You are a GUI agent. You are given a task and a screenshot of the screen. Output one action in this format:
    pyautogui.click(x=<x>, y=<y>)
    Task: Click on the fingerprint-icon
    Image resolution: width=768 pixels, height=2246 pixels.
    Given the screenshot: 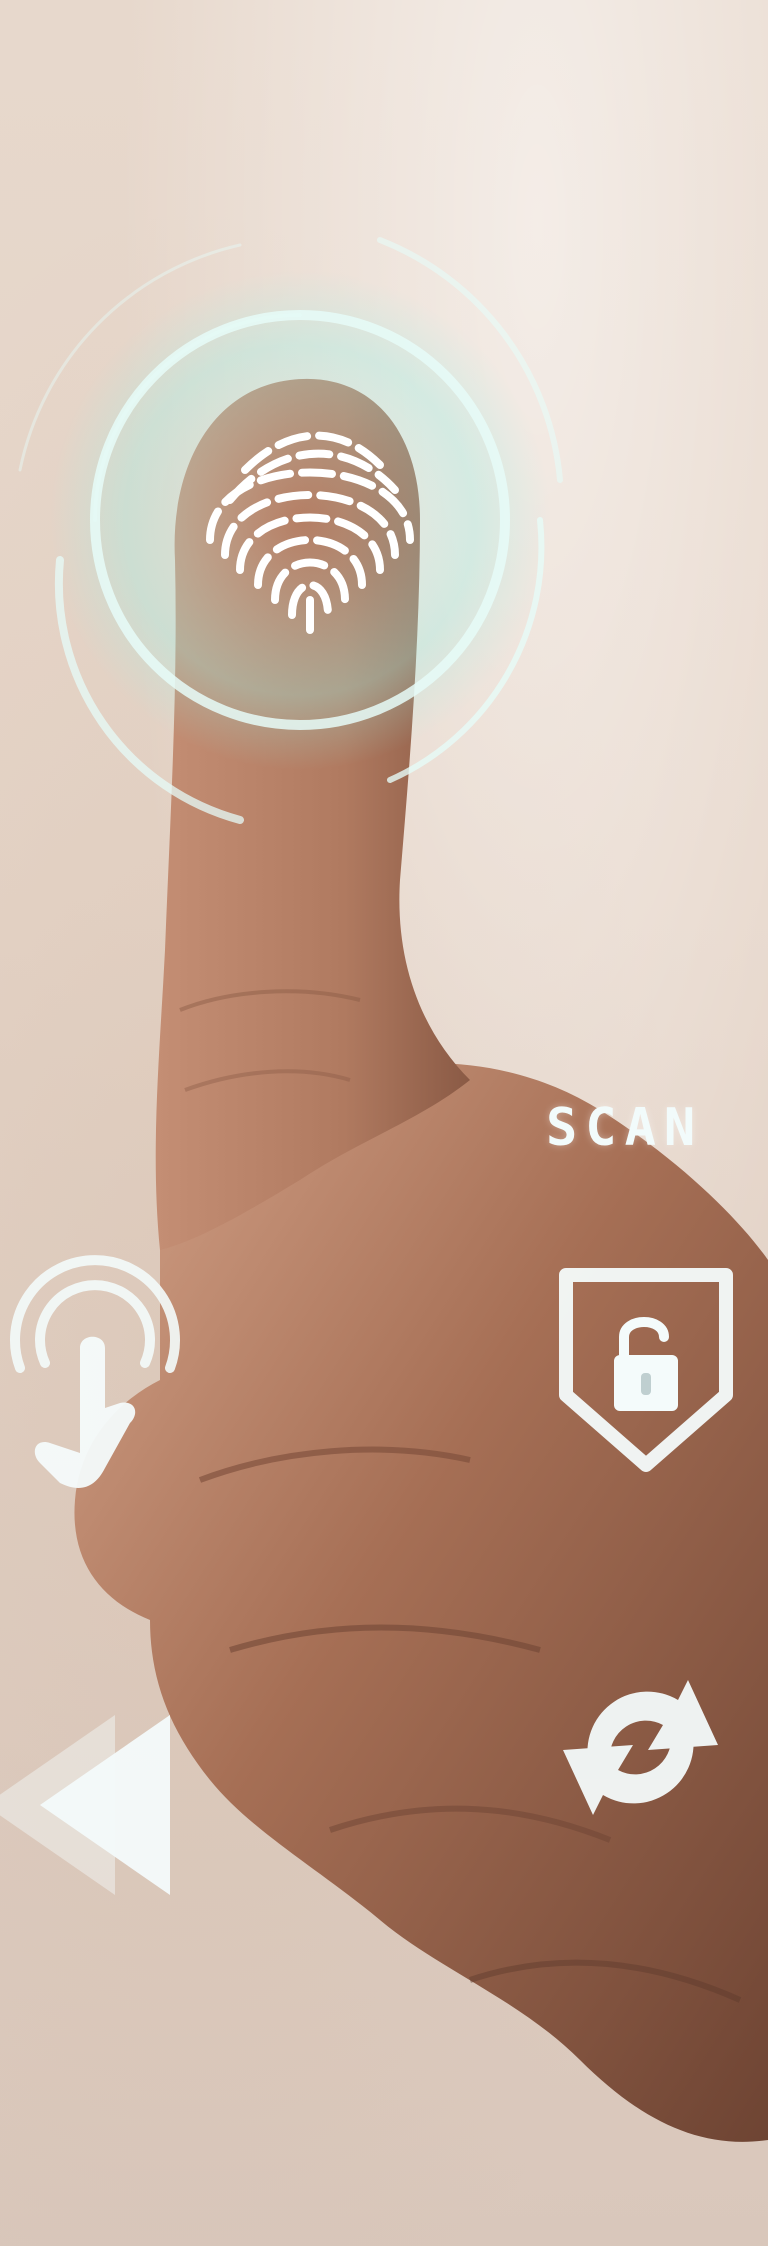 What is the action you would take?
    pyautogui.click(x=310, y=530)
    